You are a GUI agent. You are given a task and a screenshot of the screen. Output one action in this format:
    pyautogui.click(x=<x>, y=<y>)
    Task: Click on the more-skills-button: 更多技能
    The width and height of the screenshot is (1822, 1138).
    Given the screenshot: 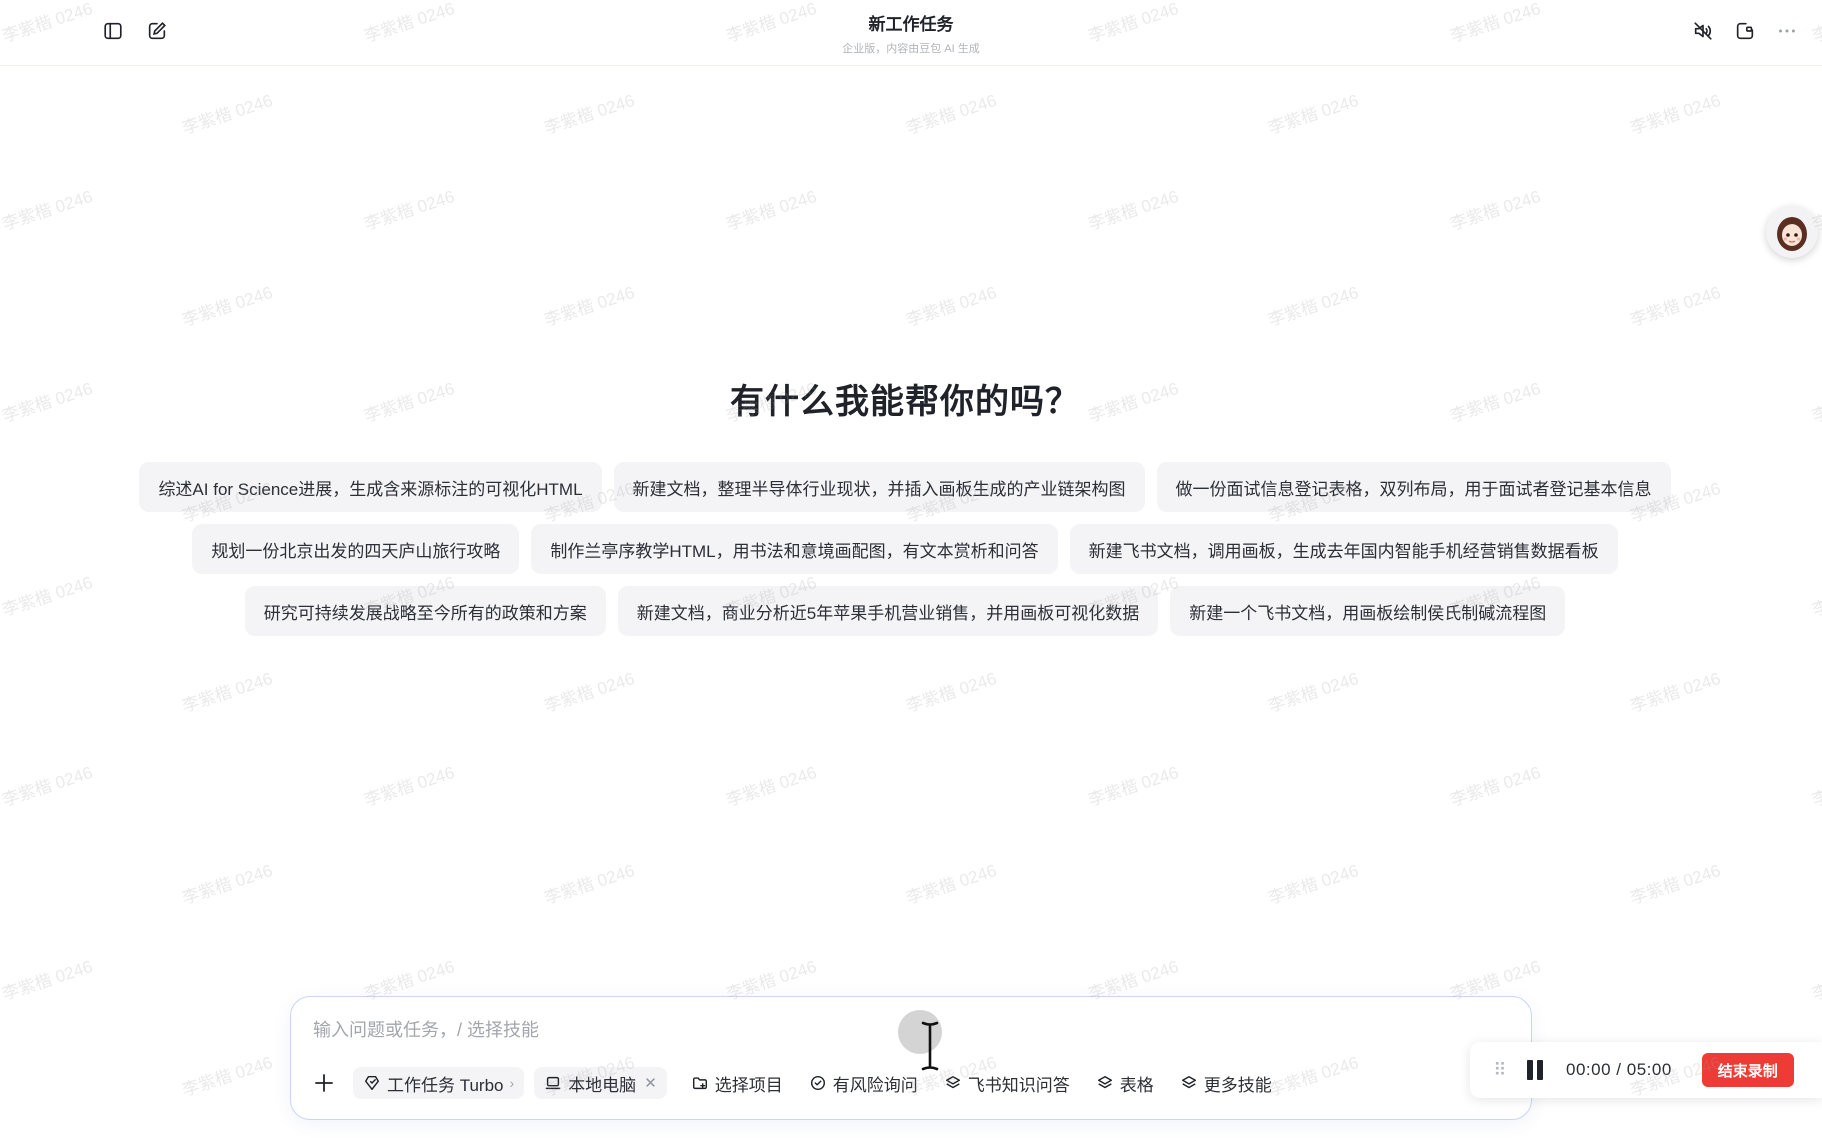 What is the action you would take?
    pyautogui.click(x=1226, y=1083)
    